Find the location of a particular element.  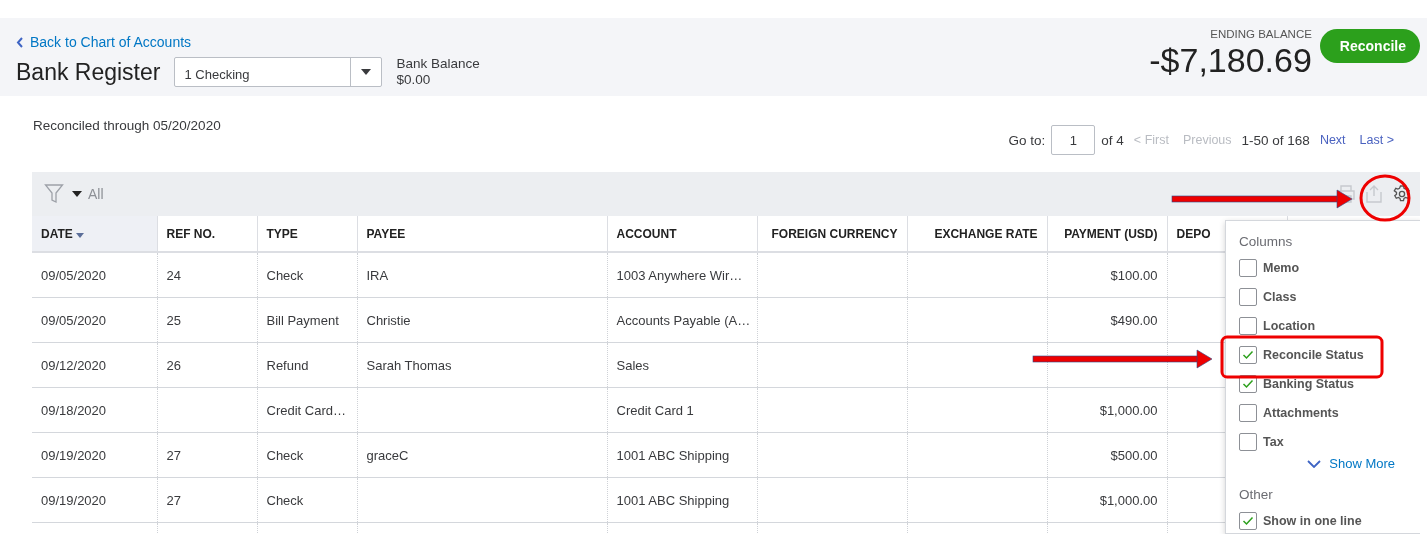

table-cell: Refund is located at coordinates (287, 365).